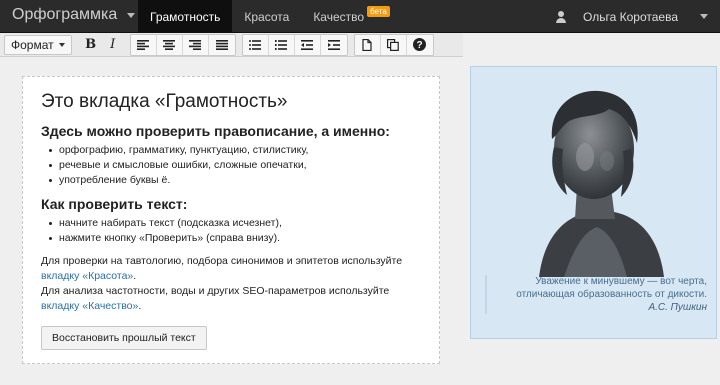 This screenshot has height=385, width=720. What do you see at coordinates (32, 44) in the screenshot?
I see `format-label: Формат` at bounding box center [32, 44].